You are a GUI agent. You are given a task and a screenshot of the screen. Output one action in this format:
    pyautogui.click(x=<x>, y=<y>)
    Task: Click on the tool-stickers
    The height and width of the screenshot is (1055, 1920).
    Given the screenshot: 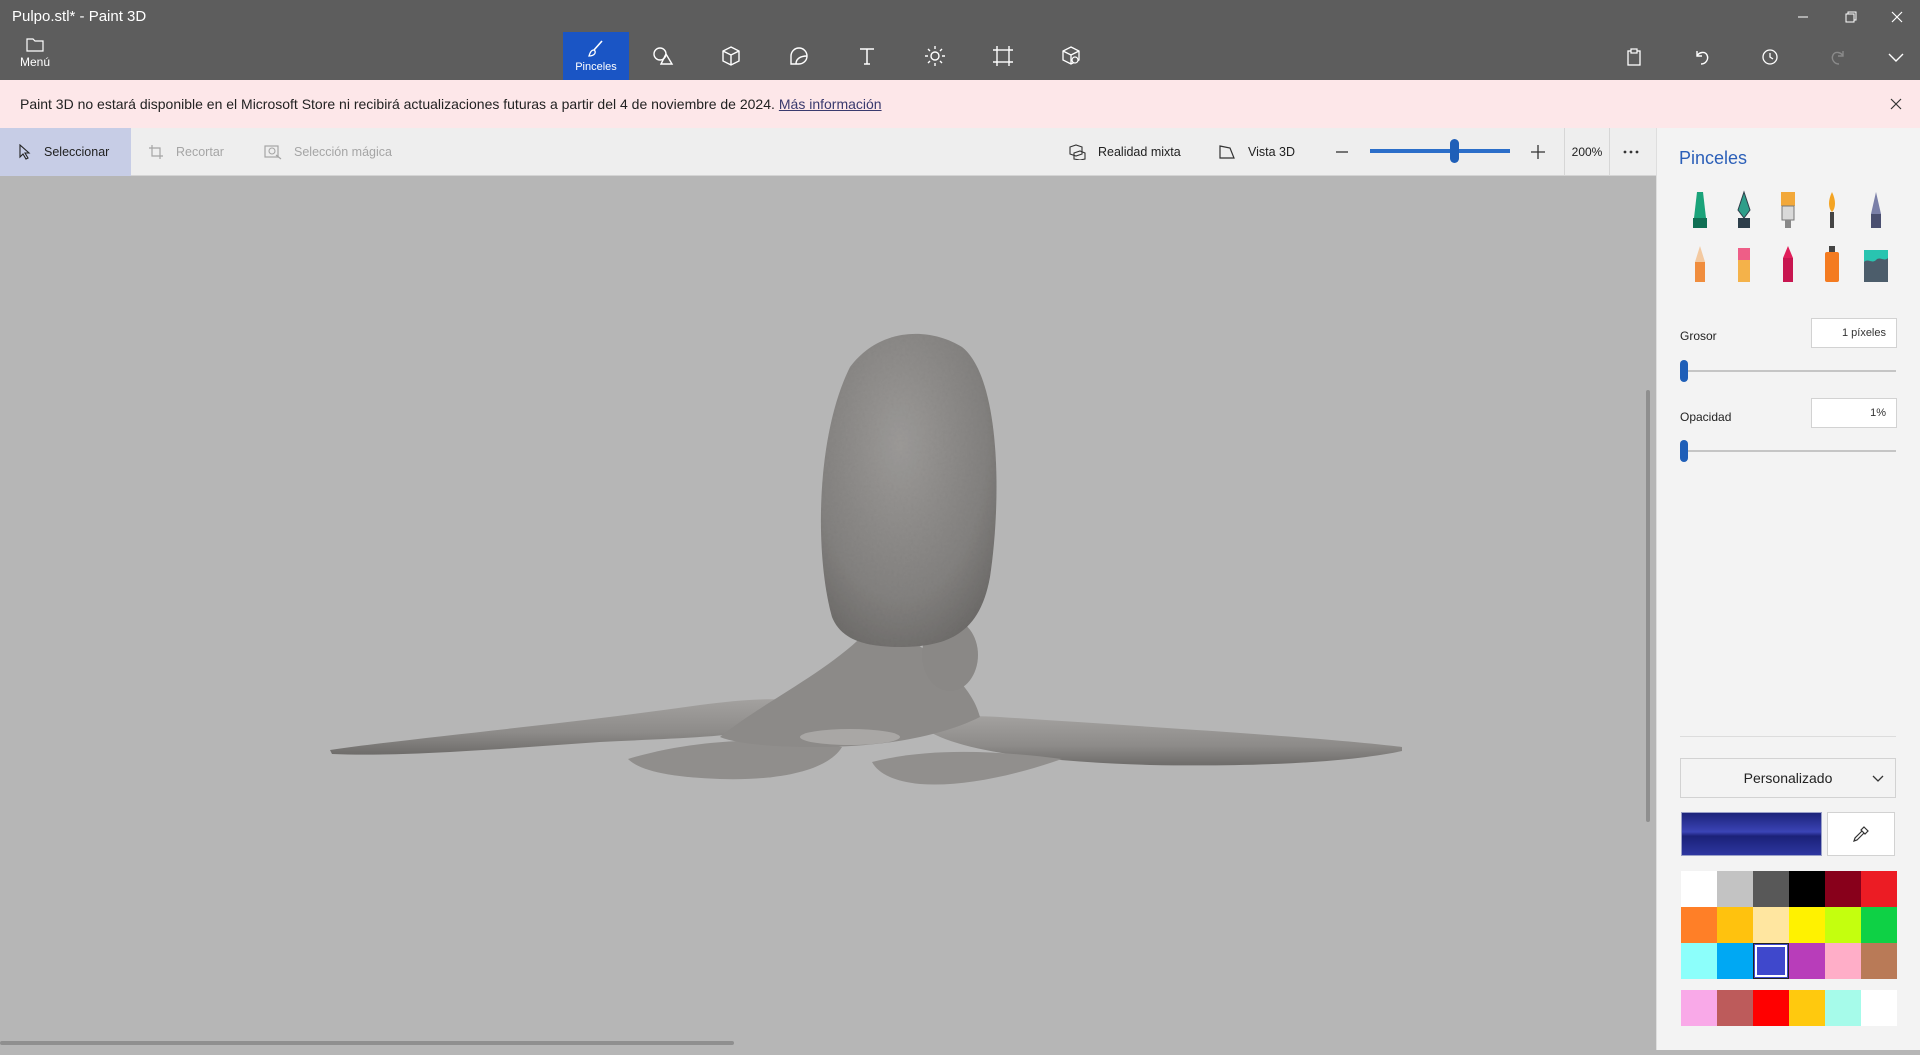 What is the action you would take?
    pyautogui.click(x=799, y=56)
    